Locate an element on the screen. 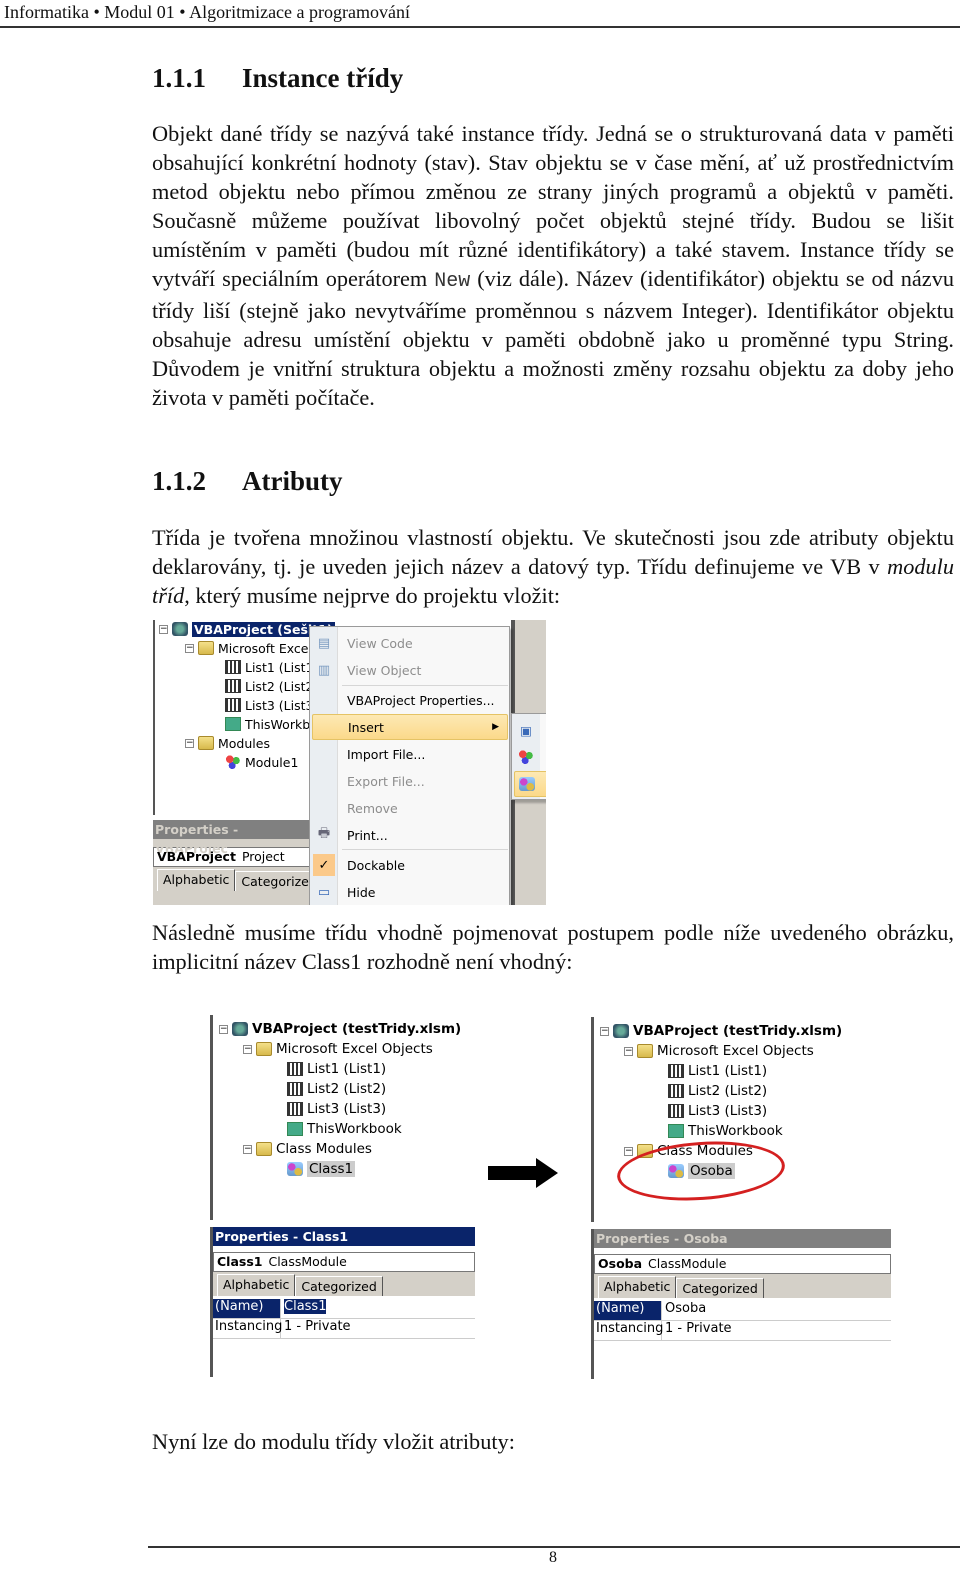  submenu-item-userform: ▣UserForm is located at coordinates (530, 730).